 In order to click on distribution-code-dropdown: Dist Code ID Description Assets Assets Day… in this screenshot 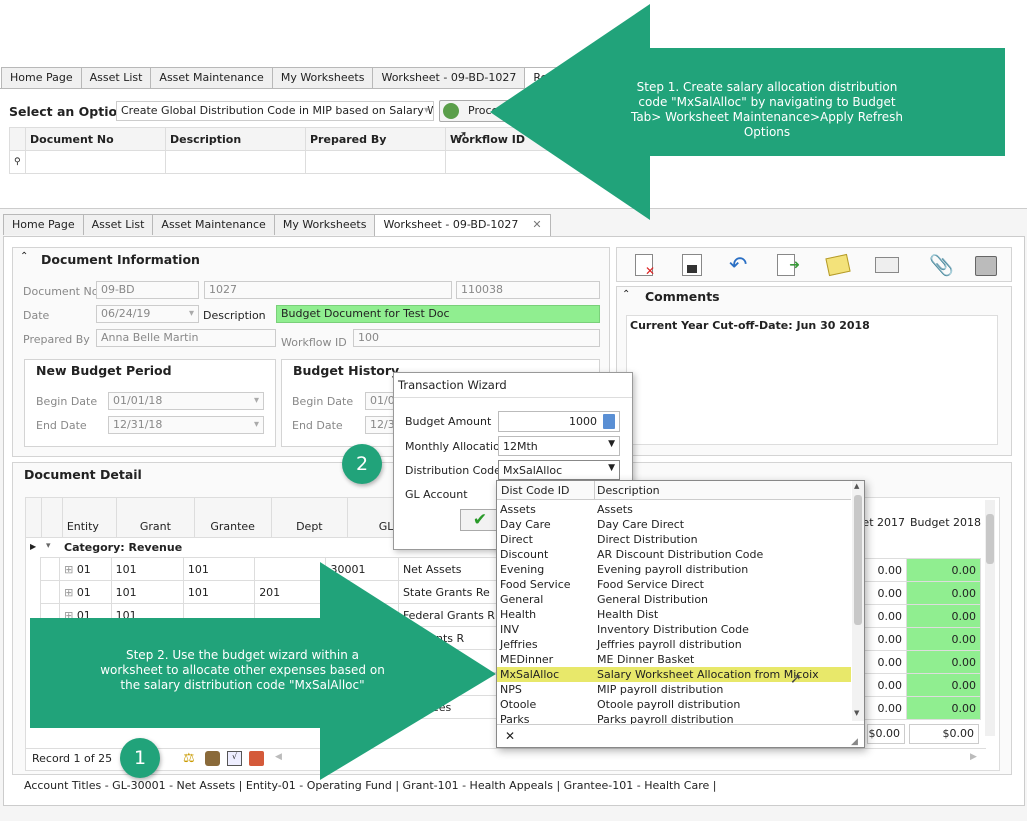, I will do `click(680, 614)`.